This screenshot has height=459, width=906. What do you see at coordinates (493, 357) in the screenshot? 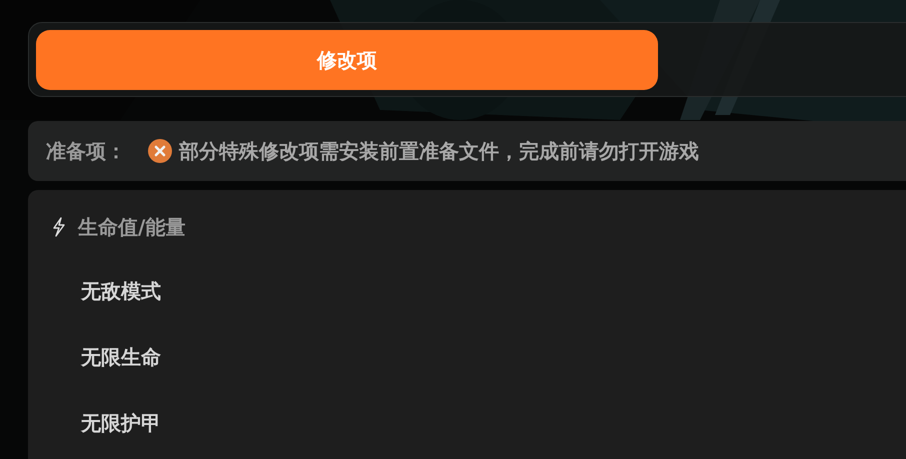
I see `cheat-option: 无限生命` at bounding box center [493, 357].